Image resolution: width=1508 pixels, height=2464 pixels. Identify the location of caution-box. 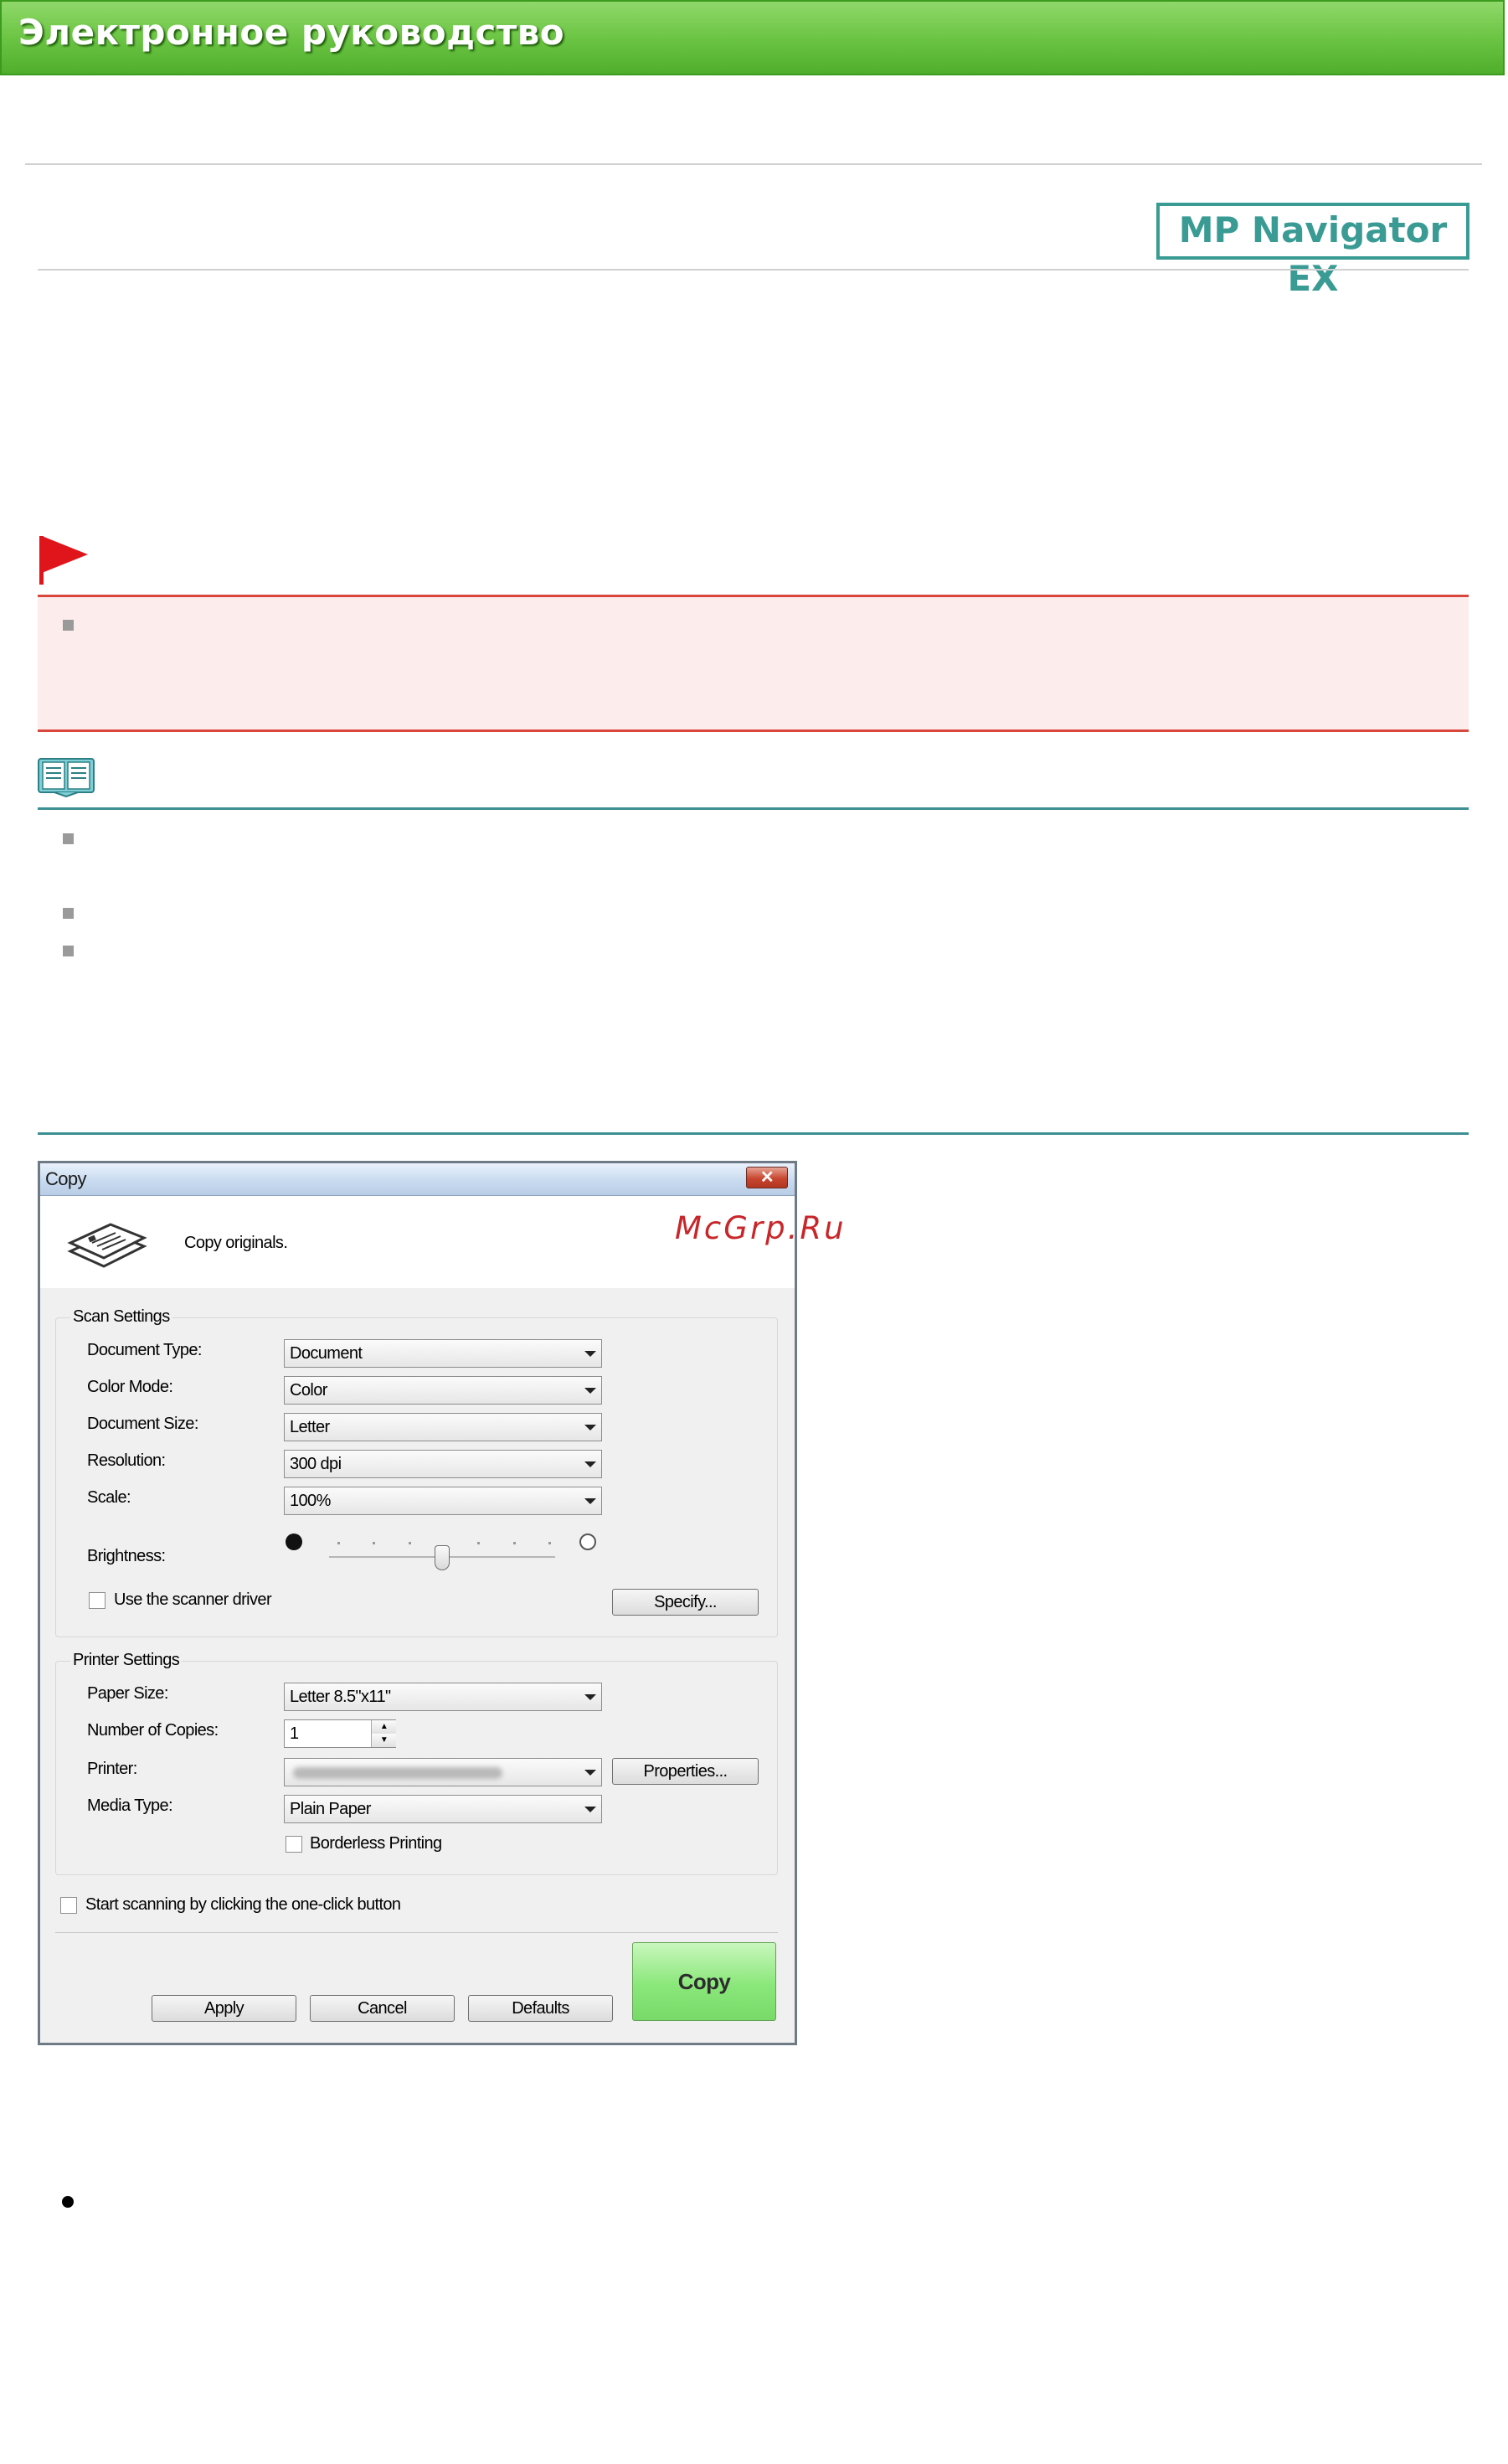
(753, 663).